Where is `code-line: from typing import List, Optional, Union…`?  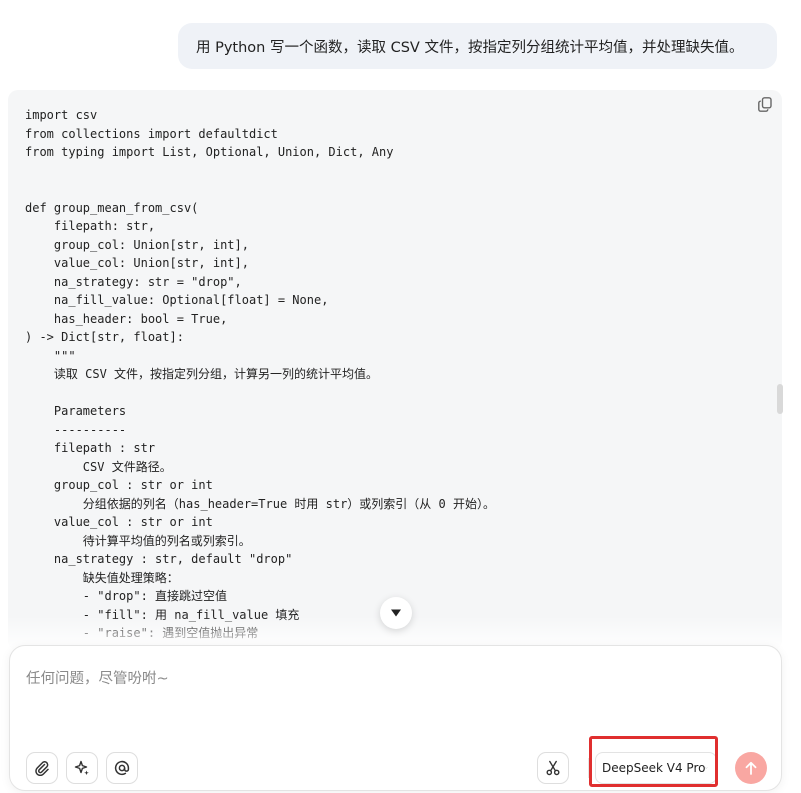 code-line: from typing import List, Optional, Union… is located at coordinates (209, 152).